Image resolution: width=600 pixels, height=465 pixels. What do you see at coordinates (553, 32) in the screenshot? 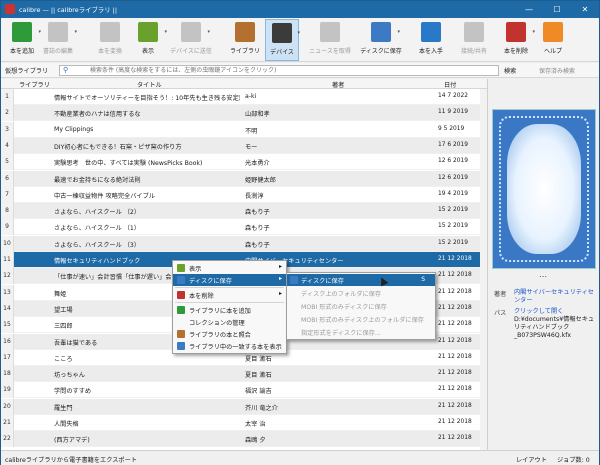
I see `help-icon` at bounding box center [553, 32].